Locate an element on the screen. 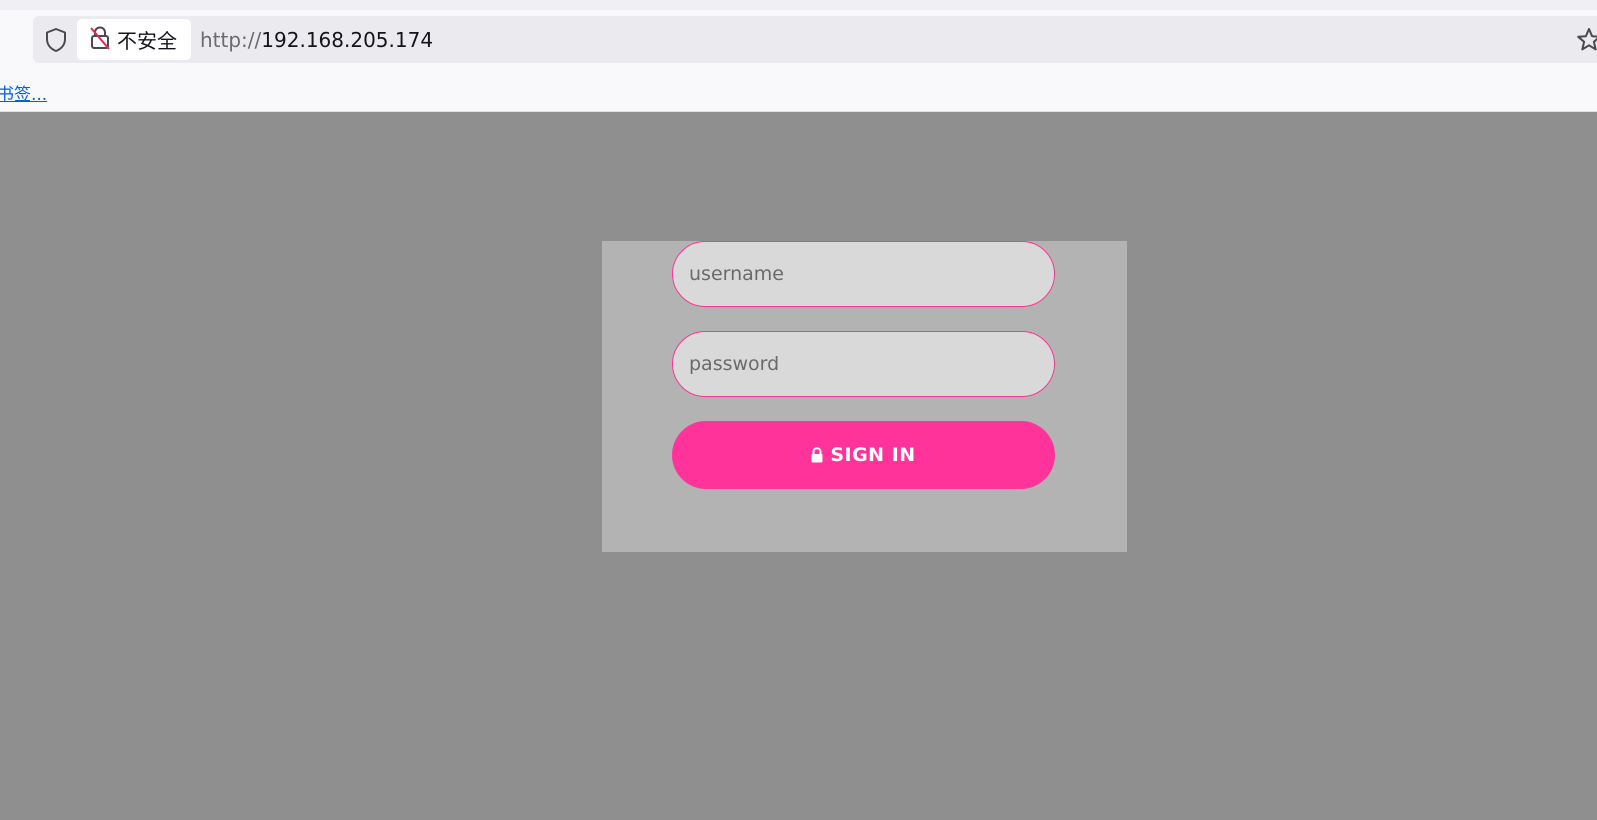 This screenshot has width=1597, height=820. insecure-lock-icon is located at coordinates (100, 40).